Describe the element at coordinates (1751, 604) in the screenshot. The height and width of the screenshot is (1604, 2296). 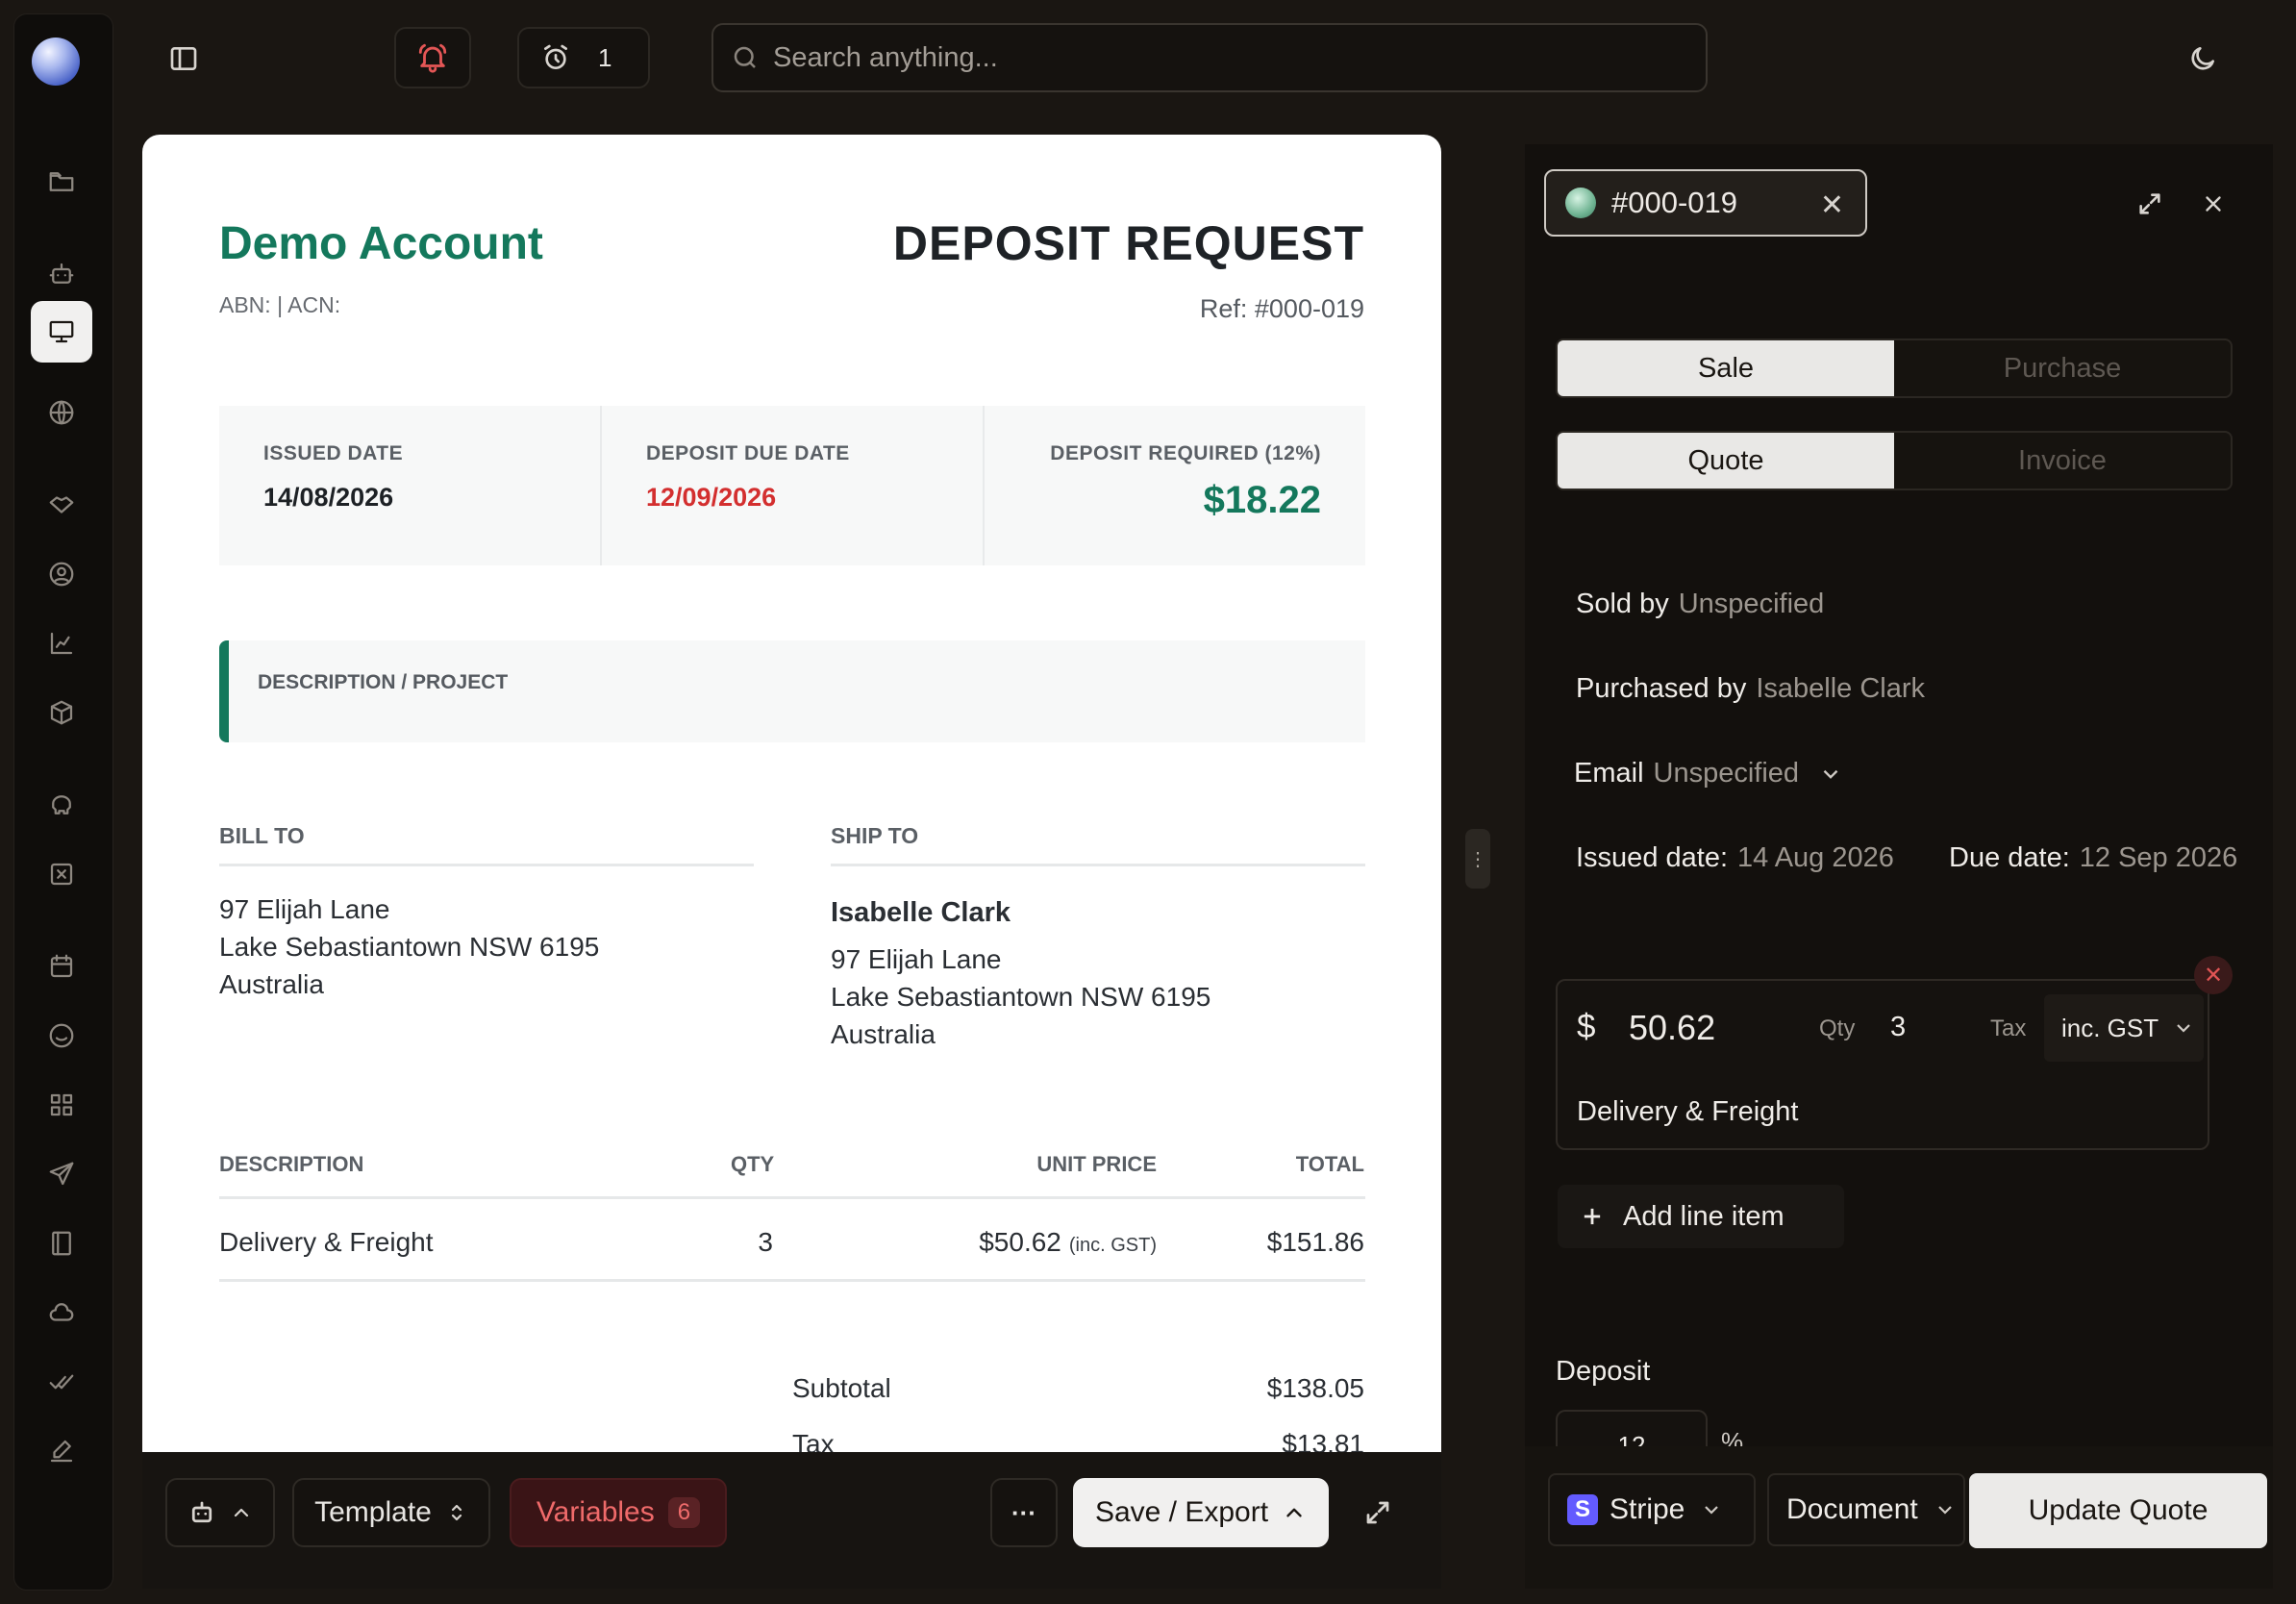
I see `sold-by-value: Unspecified` at that location.